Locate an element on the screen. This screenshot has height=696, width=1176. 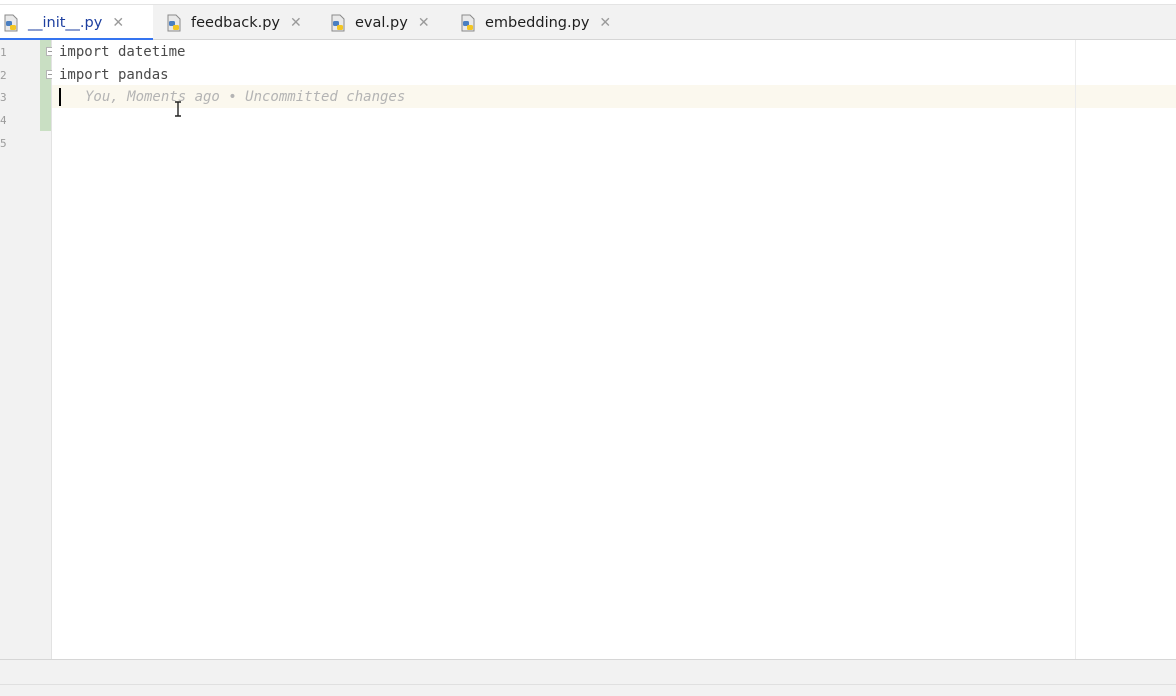
line-number: 4 is located at coordinates (3, 120).